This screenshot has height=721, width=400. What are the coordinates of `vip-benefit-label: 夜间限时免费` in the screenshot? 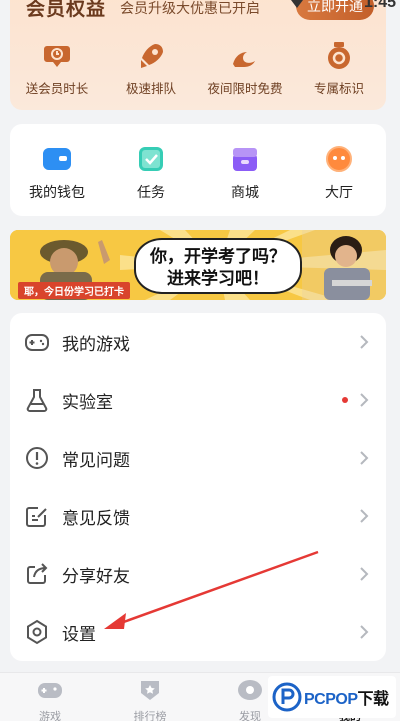 It's located at (245, 89).